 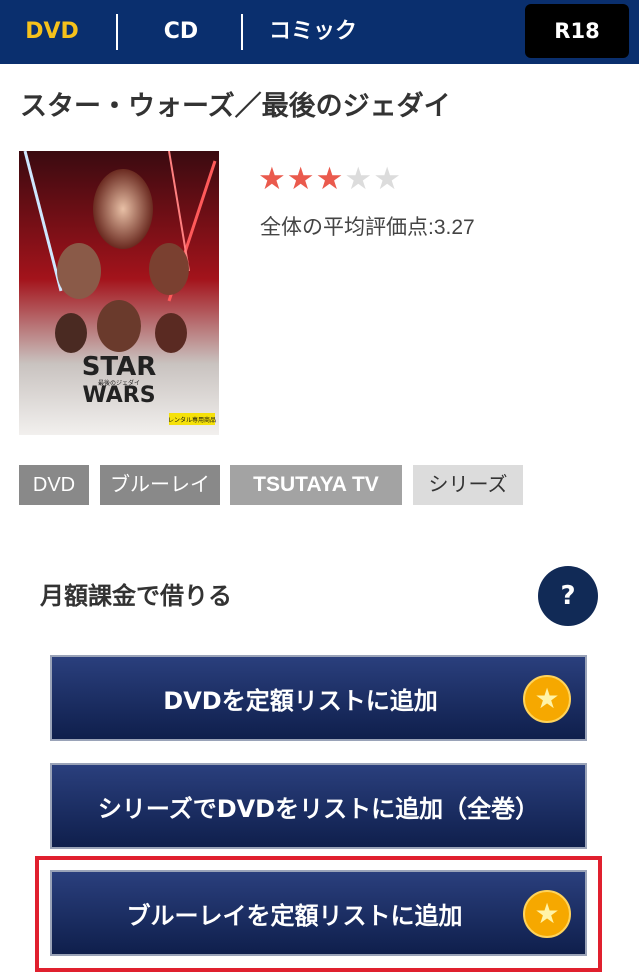 What do you see at coordinates (160, 485) in the screenshot?
I see `tag-bluray: ブルーレイ` at bounding box center [160, 485].